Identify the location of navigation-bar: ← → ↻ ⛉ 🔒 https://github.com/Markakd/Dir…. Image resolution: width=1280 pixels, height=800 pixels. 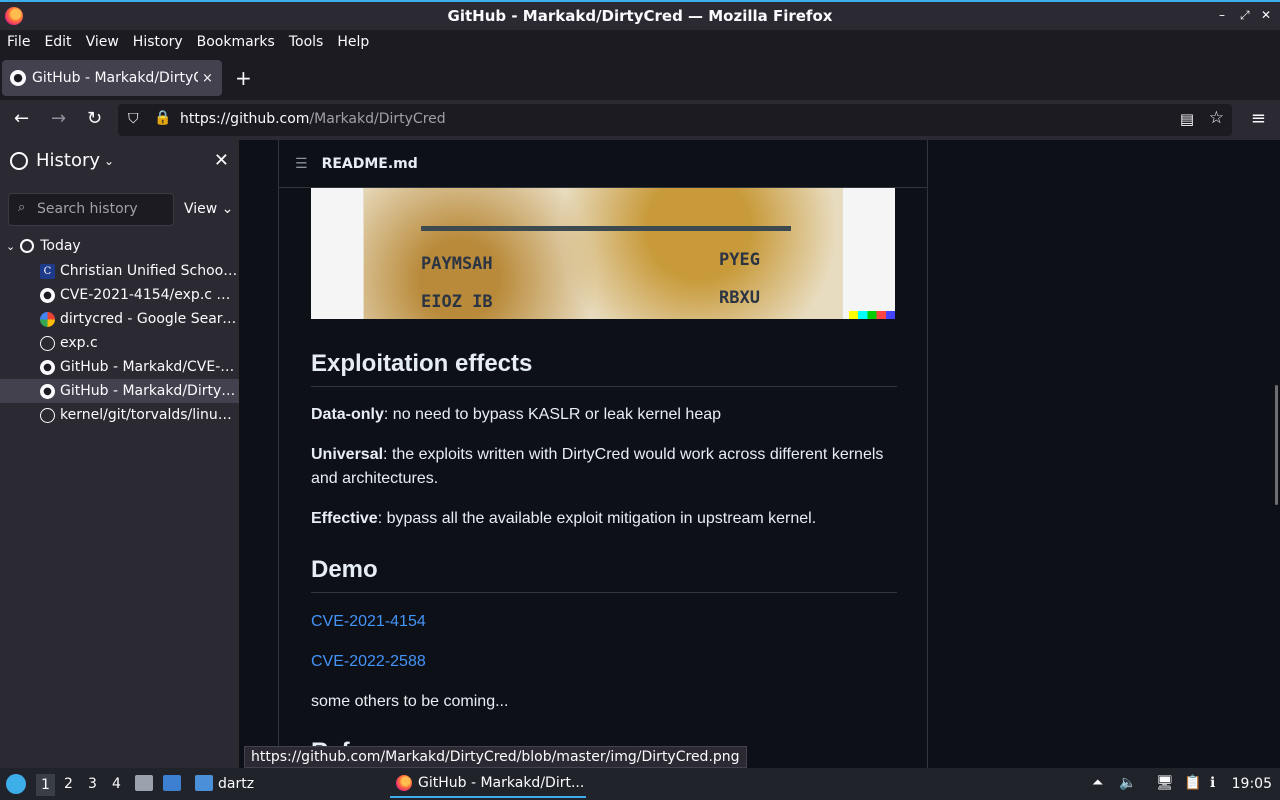
(640, 120).